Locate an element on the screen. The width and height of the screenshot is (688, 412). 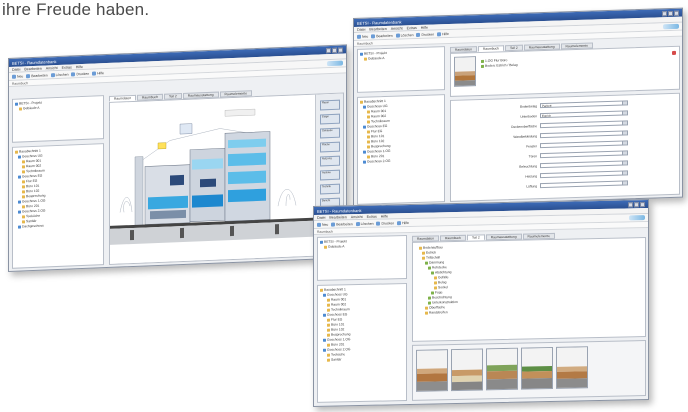
tree-item: Sanitär is located at coordinates (362, 359).